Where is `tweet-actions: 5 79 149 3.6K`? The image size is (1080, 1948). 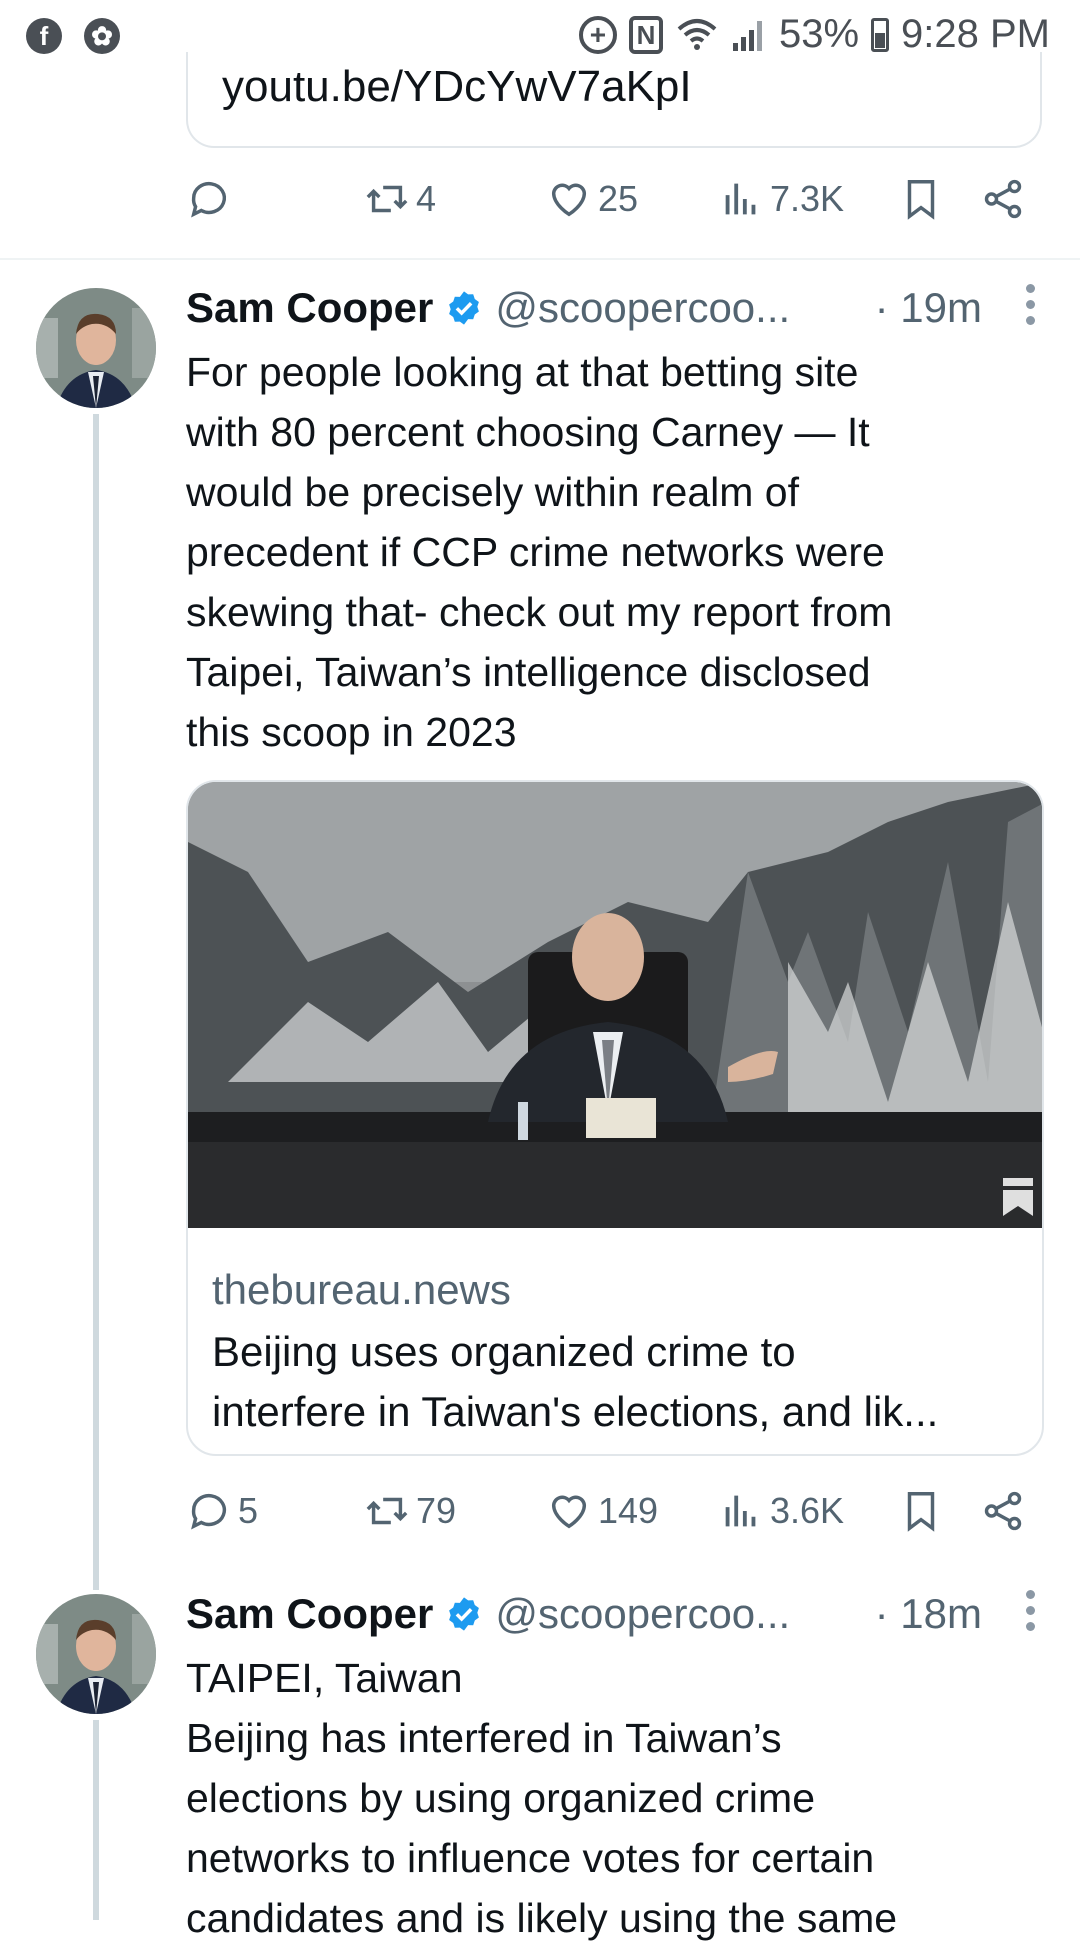 tweet-actions: 5 79 149 3.6K is located at coordinates (616, 1518).